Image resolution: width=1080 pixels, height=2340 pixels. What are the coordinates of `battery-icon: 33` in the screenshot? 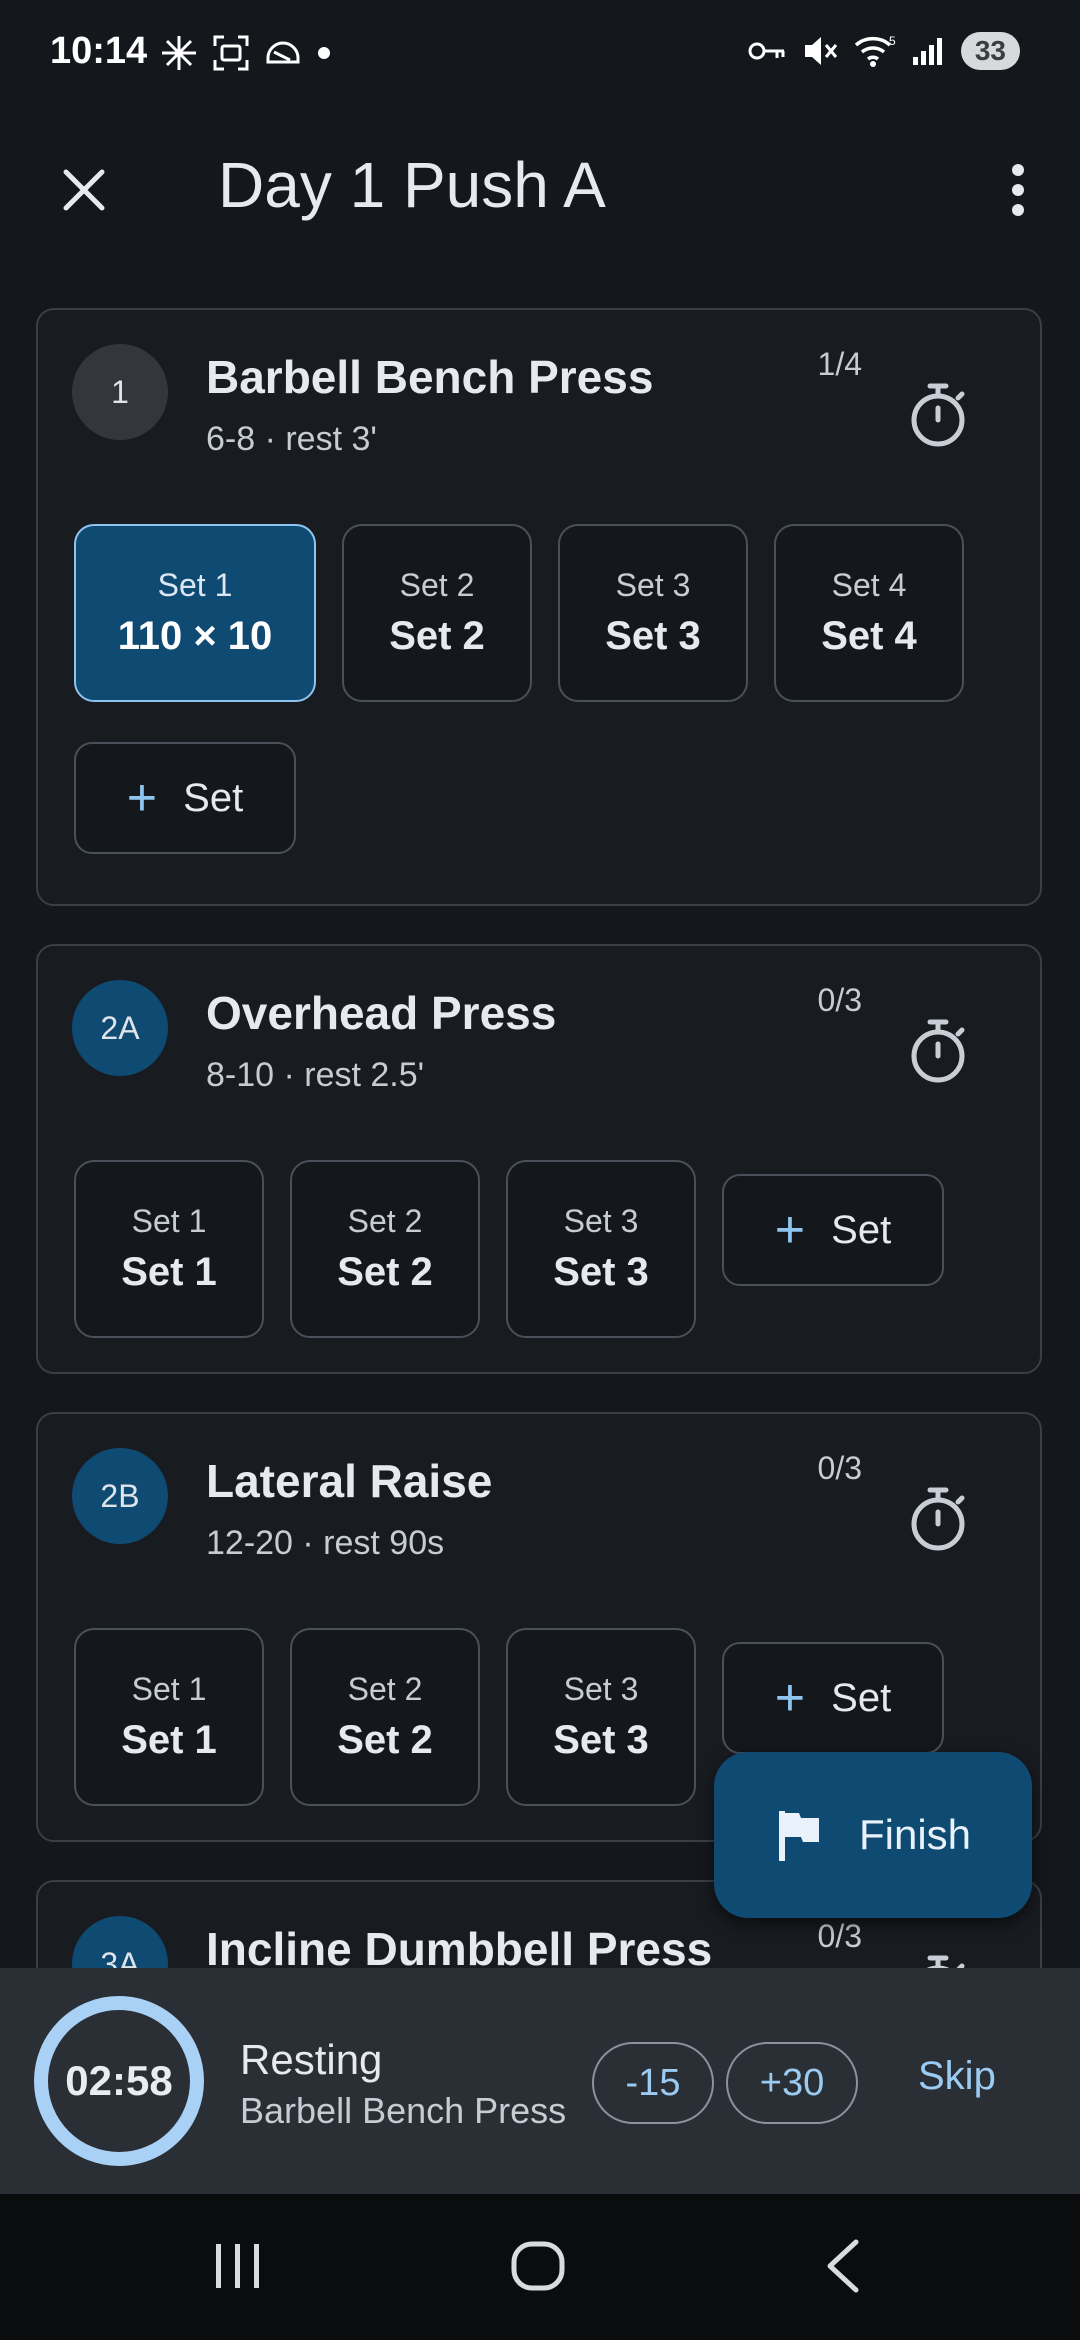 It's located at (990, 51).